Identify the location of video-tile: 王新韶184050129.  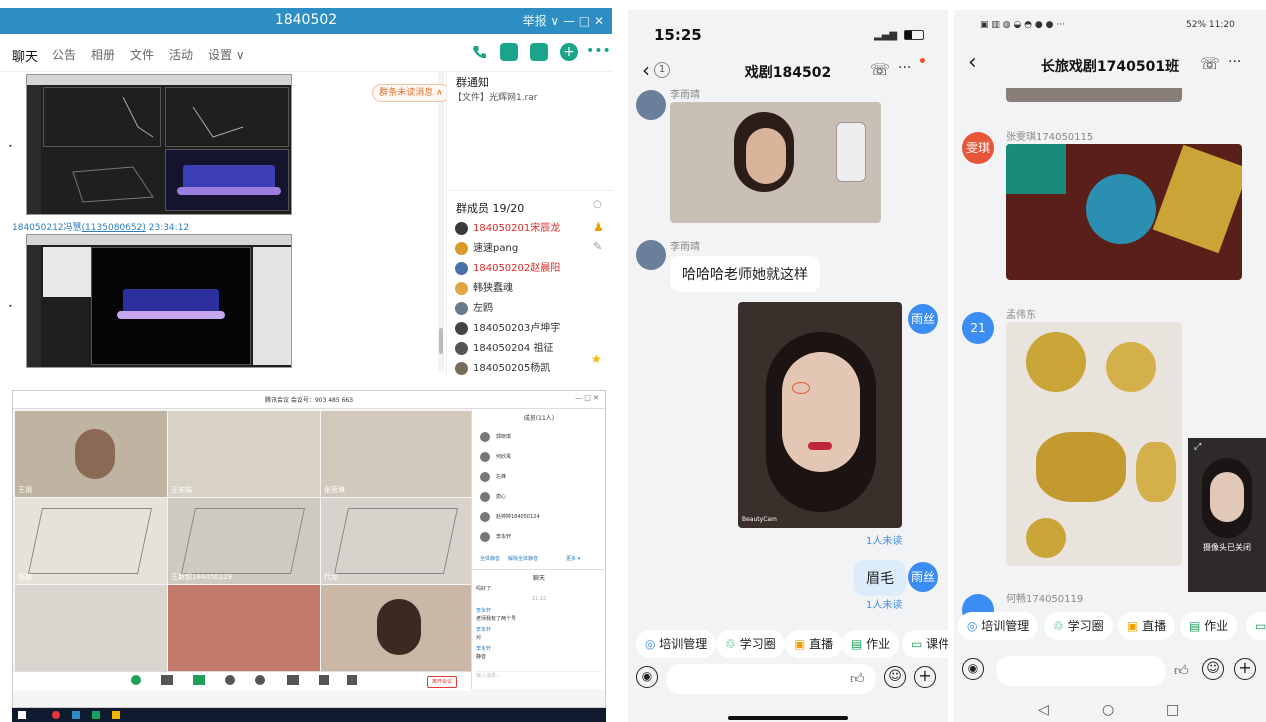
(244, 541).